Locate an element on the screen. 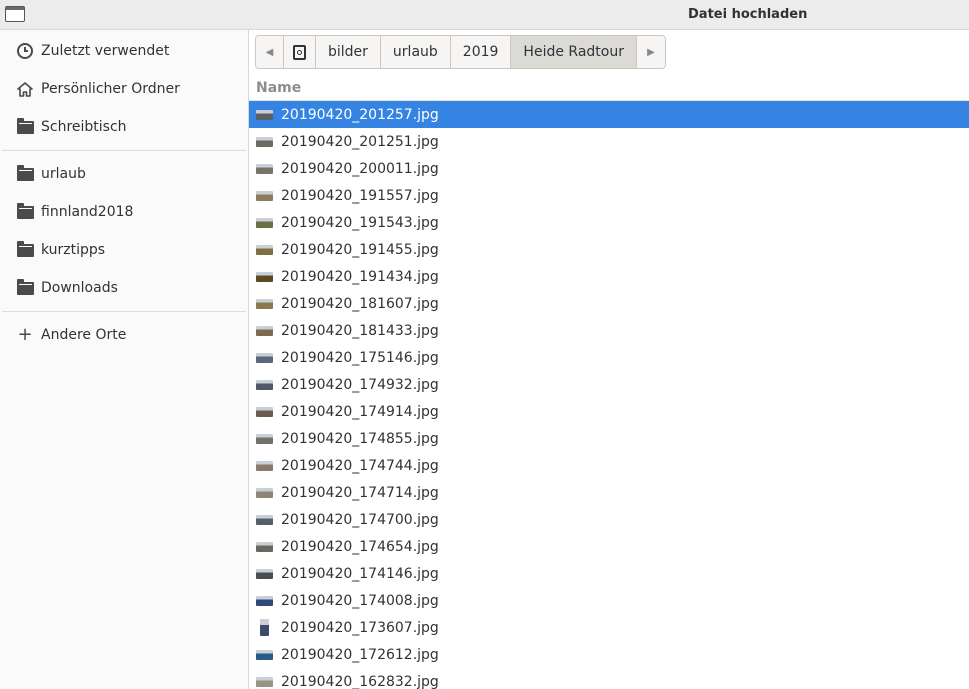 This screenshot has height=689, width=969. path-home-button is located at coordinates (300, 52).